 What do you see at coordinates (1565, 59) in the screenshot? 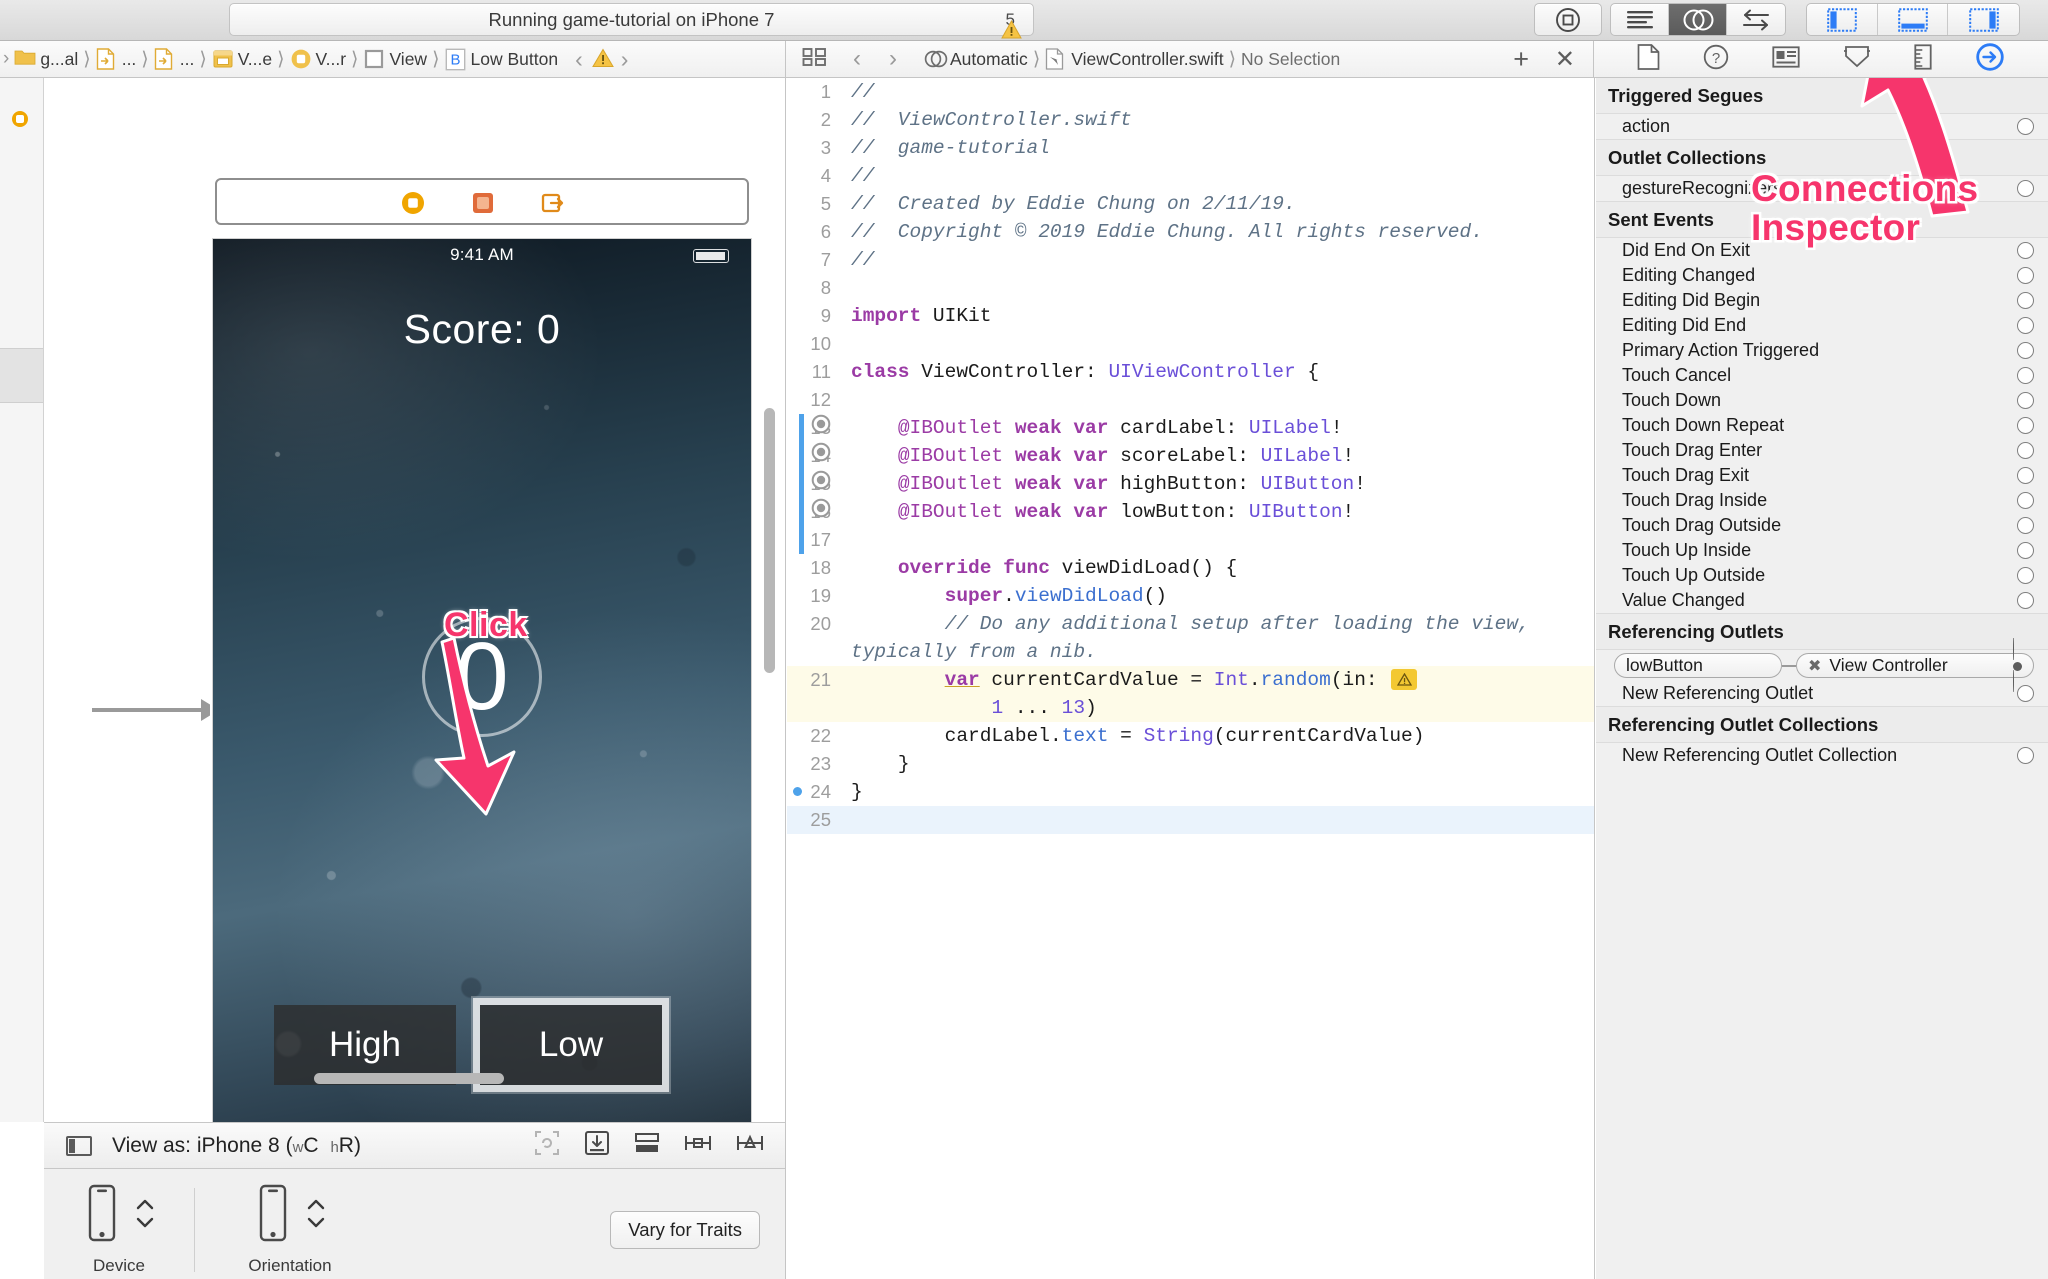
I see `close-editor-button: ✕` at bounding box center [1565, 59].